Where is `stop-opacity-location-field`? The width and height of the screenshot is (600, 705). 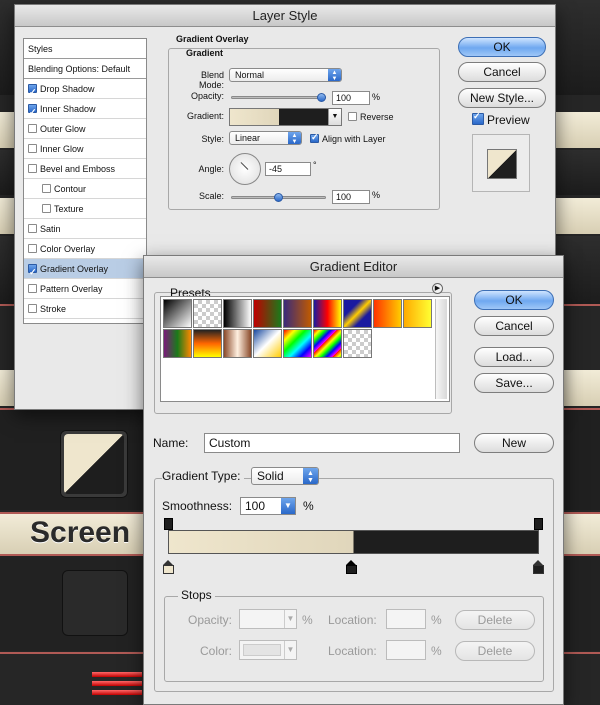
stop-opacity-location-field is located at coordinates (406, 619).